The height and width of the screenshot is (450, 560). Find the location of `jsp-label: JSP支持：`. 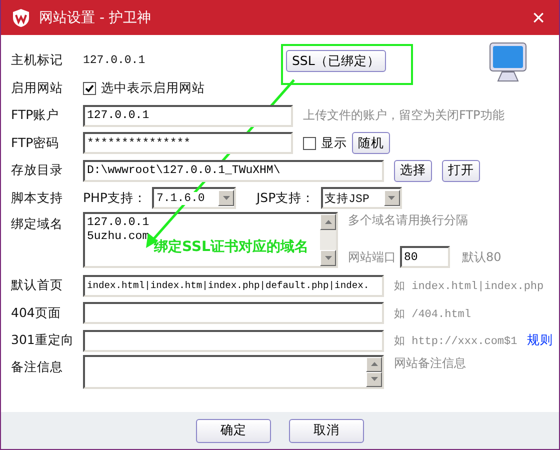

jsp-label: JSP支持： is located at coordinates (285, 198).